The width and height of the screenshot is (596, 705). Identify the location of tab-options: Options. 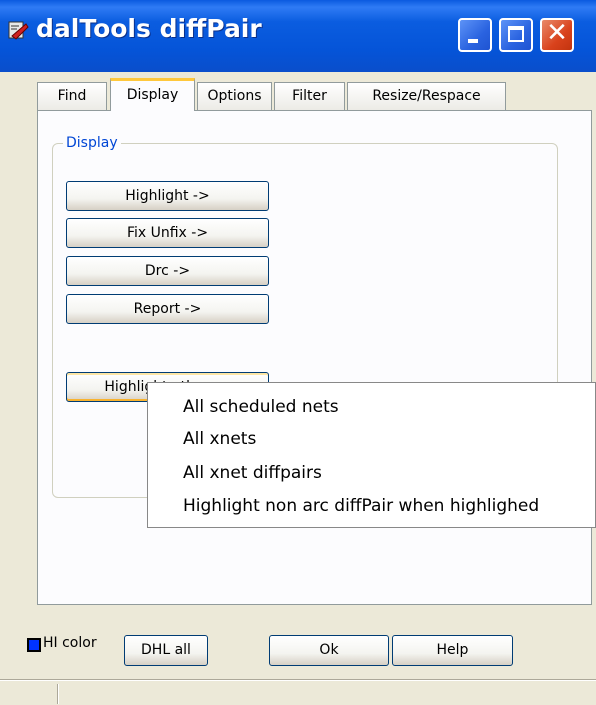
(234, 96).